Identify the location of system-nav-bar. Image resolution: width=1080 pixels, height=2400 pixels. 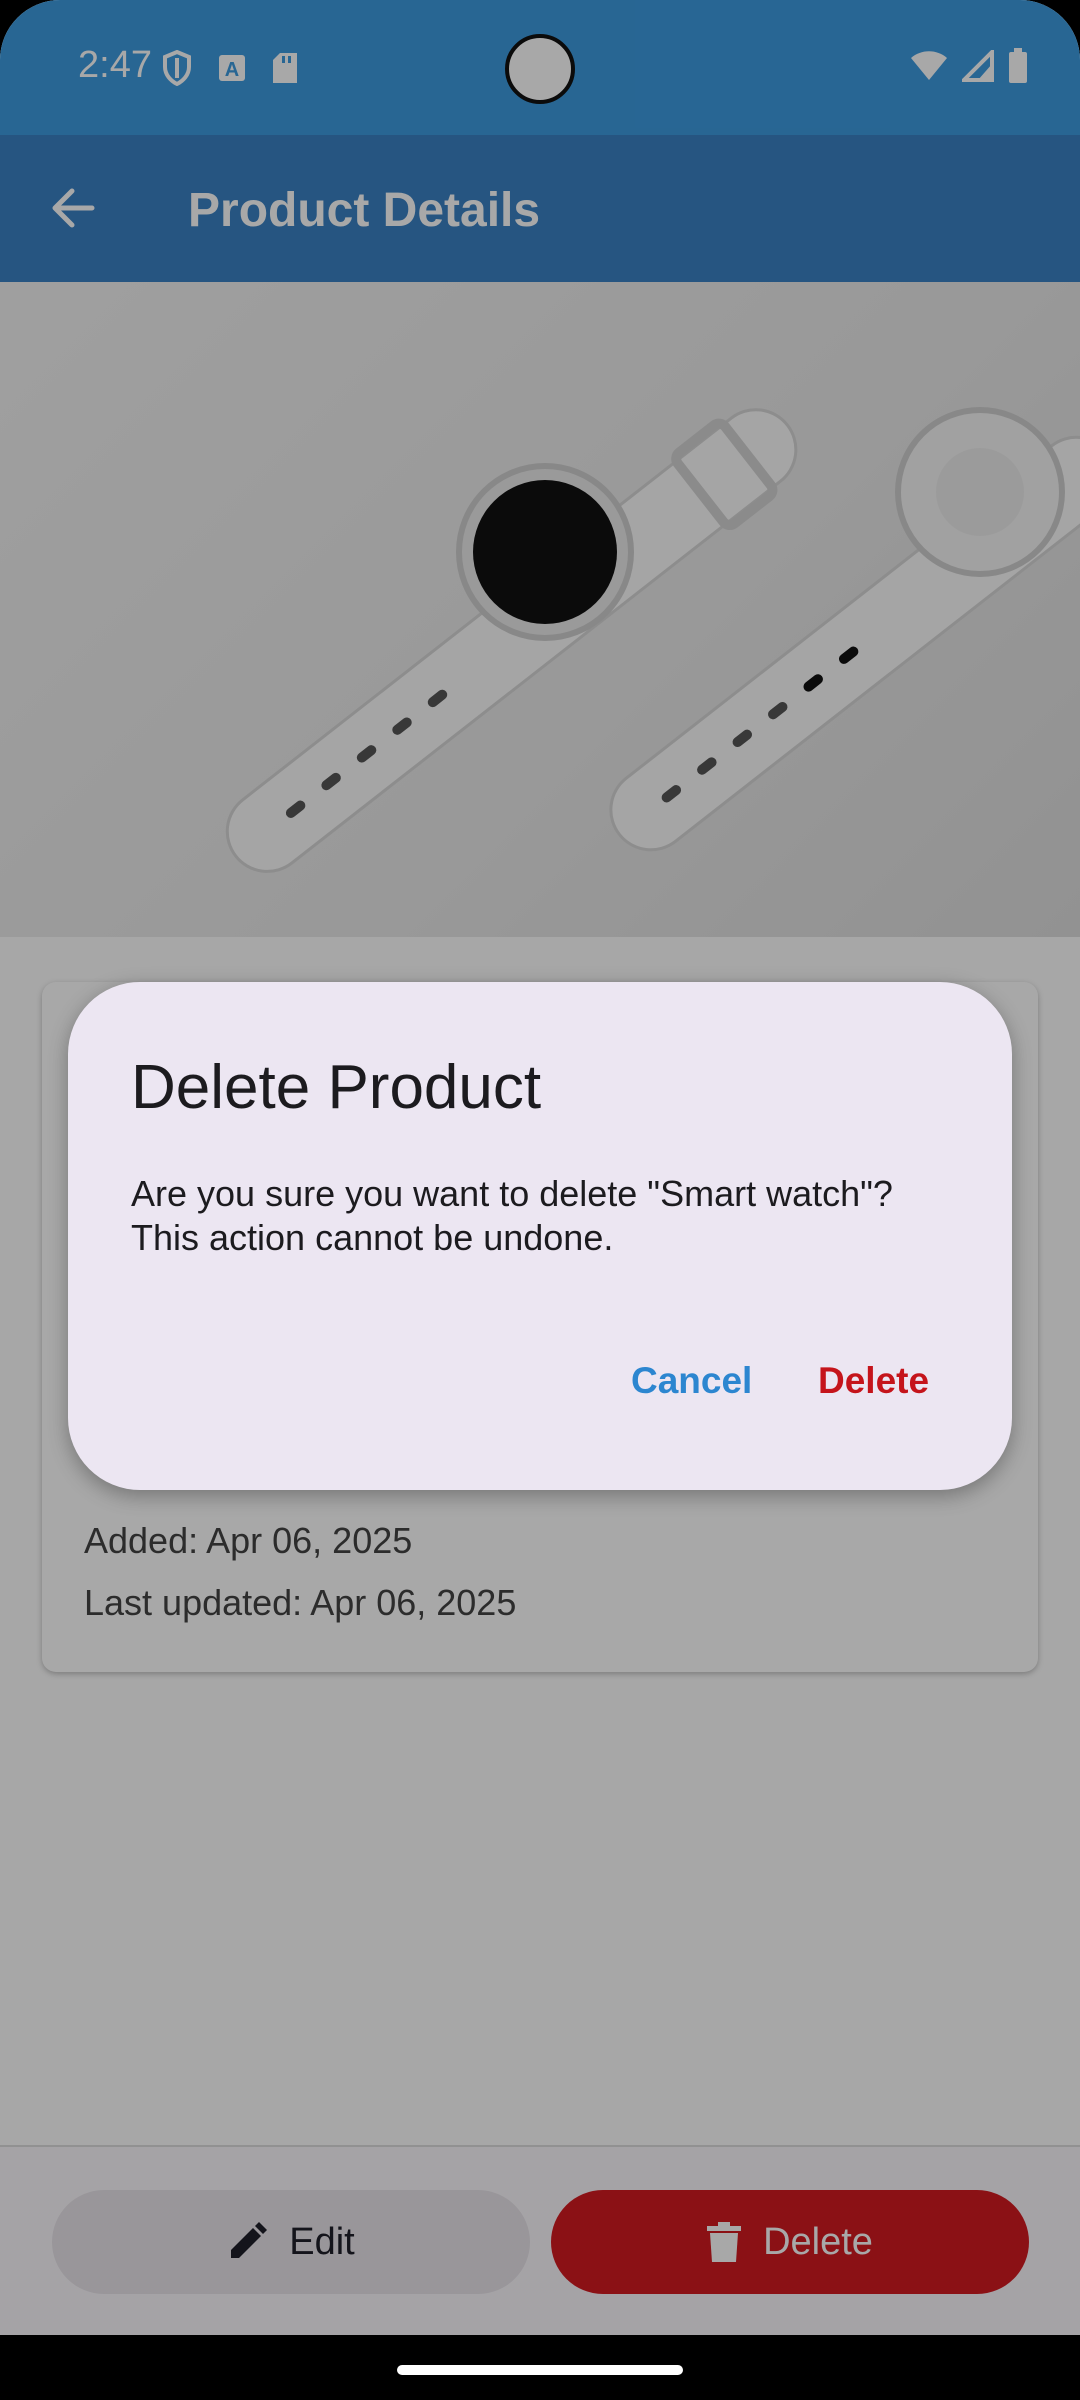
(540, 2367).